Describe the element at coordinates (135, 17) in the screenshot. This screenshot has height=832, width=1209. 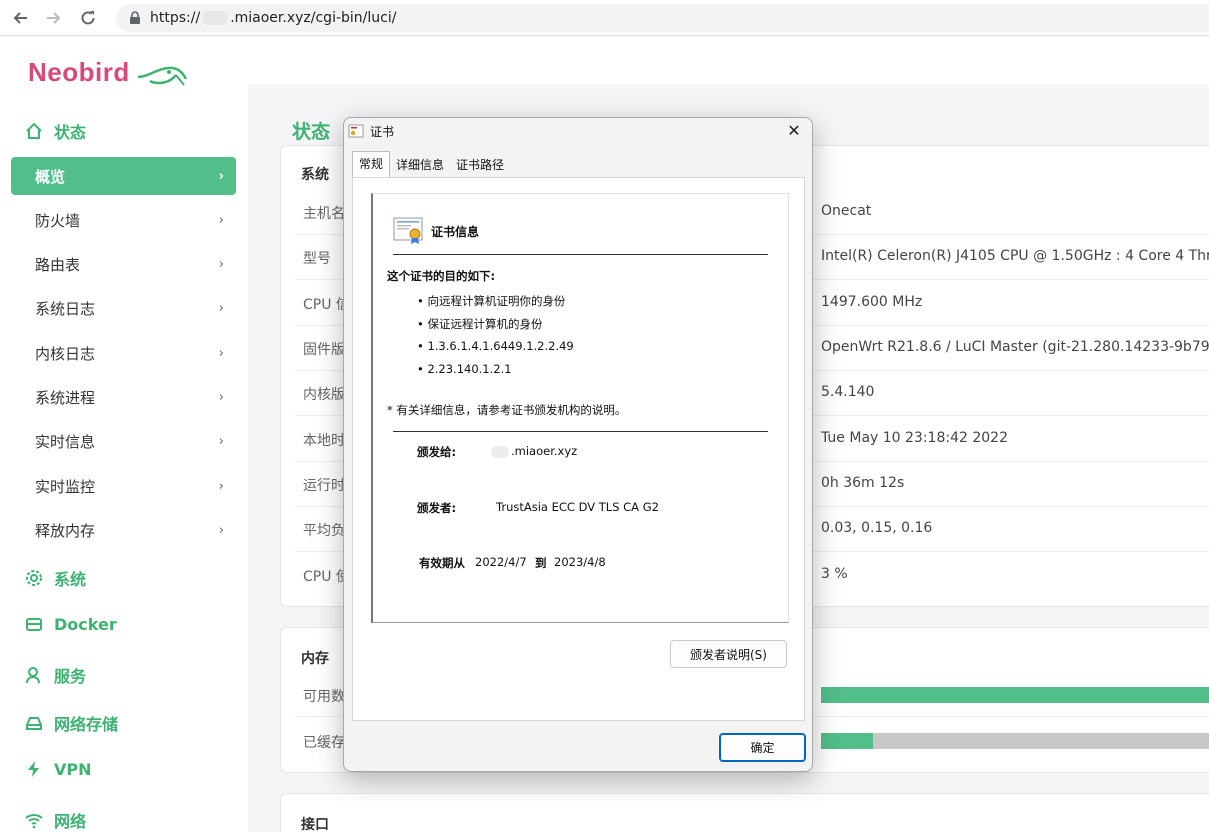
I see `lock-icon` at that location.